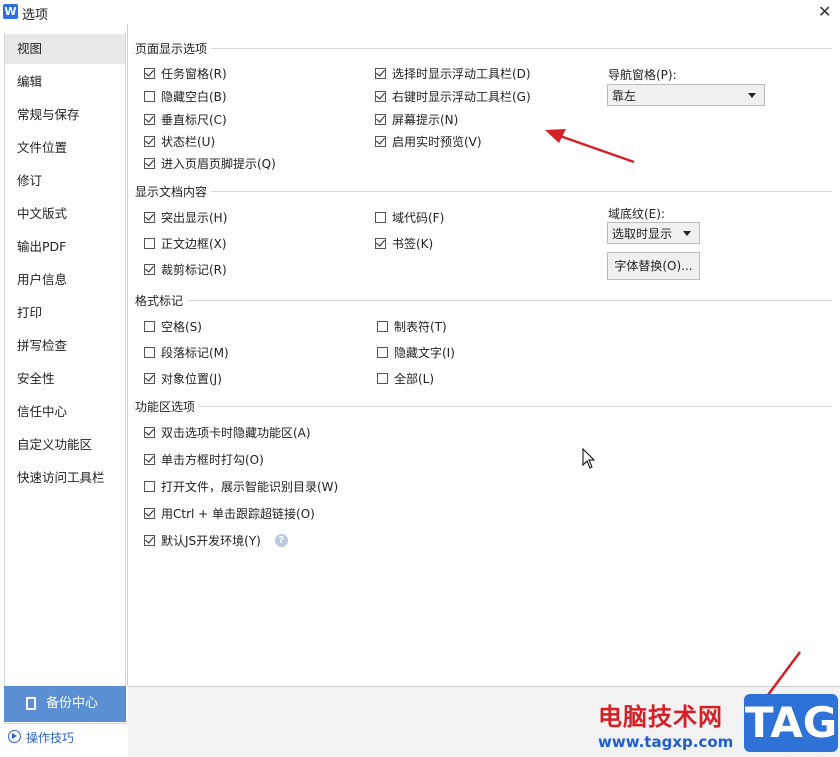 The height and width of the screenshot is (757, 840). What do you see at coordinates (413, 244) in the screenshot?
I see `checkbox-label: 书签(K)` at bounding box center [413, 244].